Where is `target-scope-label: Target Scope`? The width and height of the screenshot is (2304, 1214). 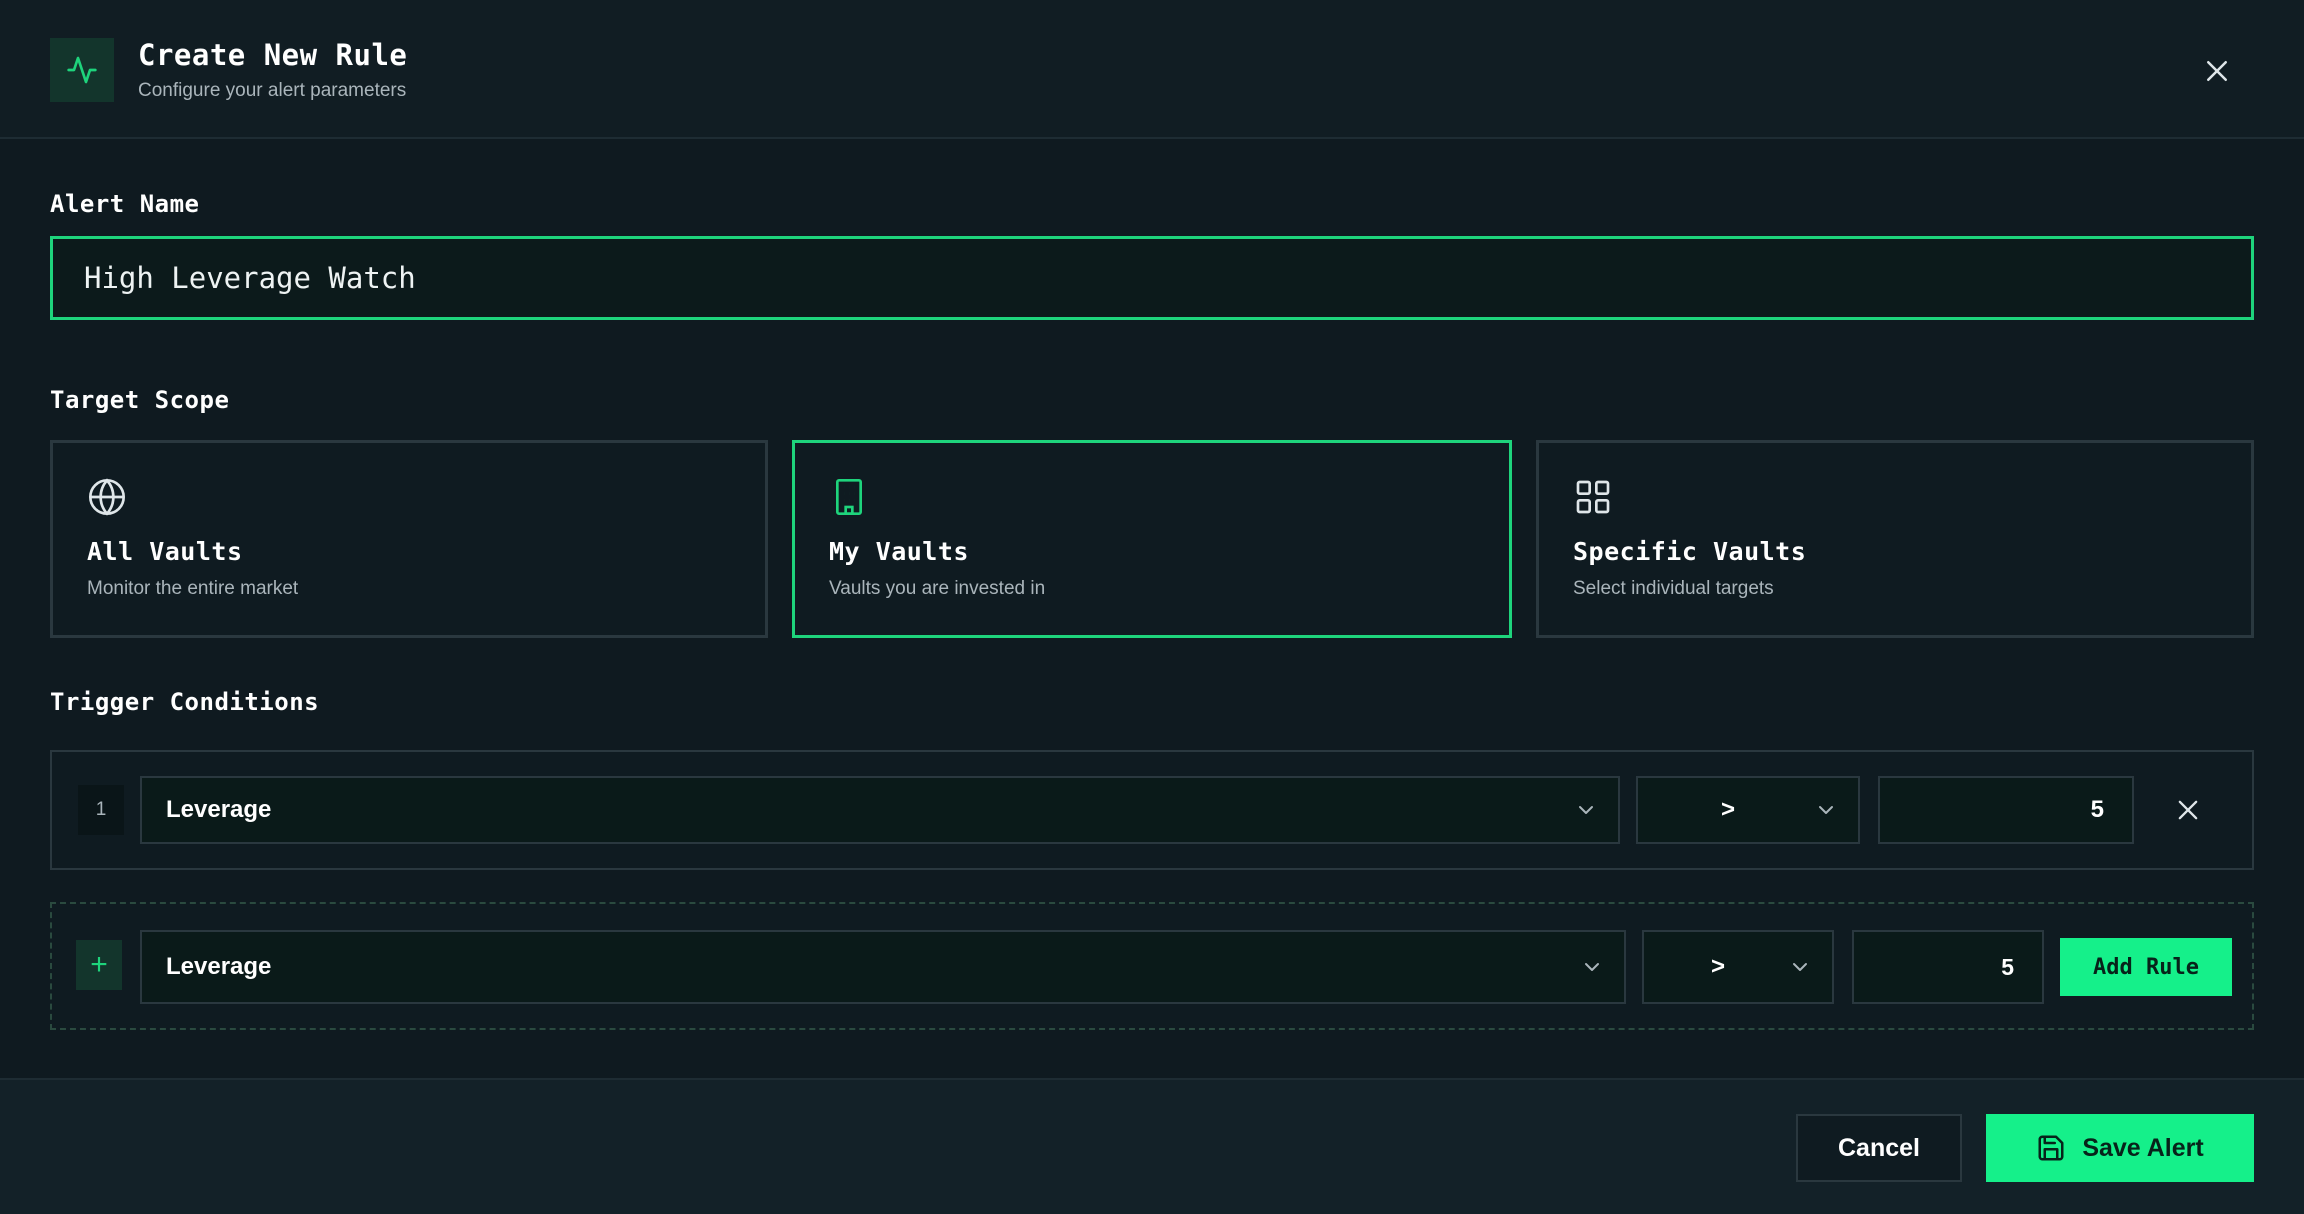 target-scope-label: Target Scope is located at coordinates (140, 400).